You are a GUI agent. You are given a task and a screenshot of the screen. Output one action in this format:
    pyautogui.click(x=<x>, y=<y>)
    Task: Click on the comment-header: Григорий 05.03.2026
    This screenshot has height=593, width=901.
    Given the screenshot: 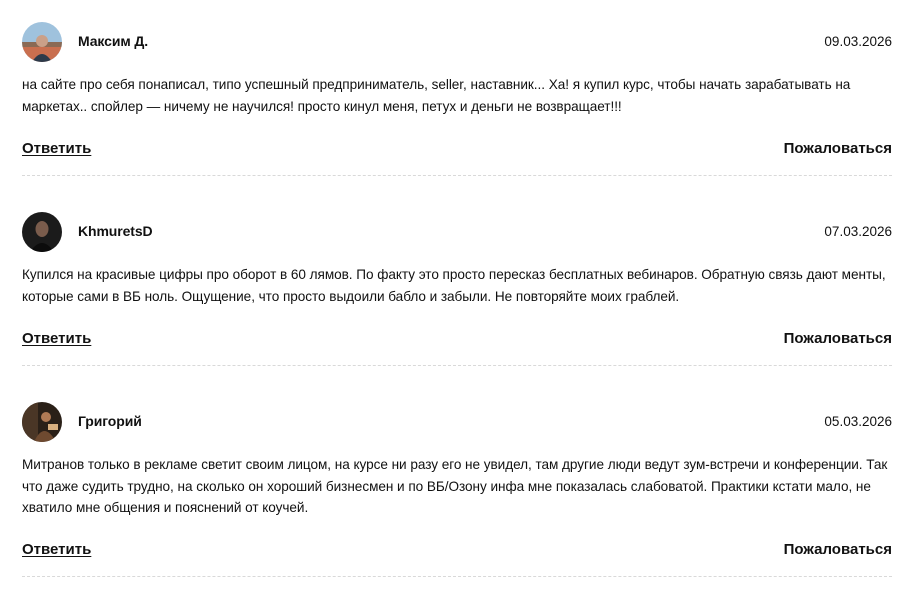 What is the action you would take?
    pyautogui.click(x=457, y=423)
    